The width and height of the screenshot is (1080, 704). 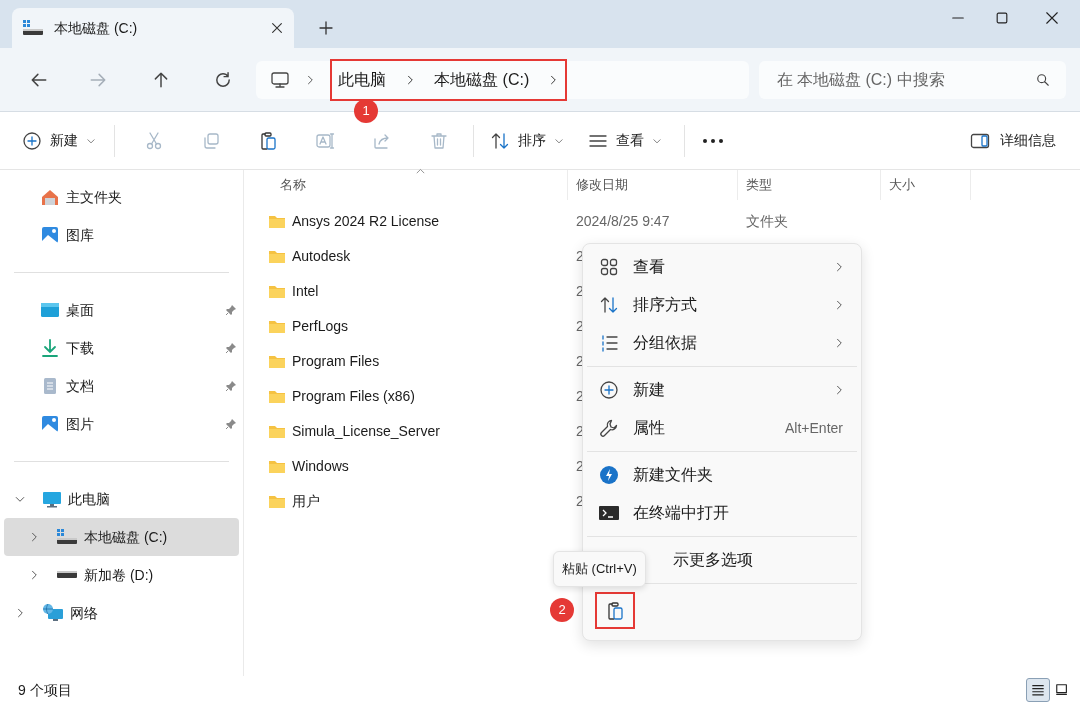 I want to click on tree-item: 网络, so click(x=121, y=613).